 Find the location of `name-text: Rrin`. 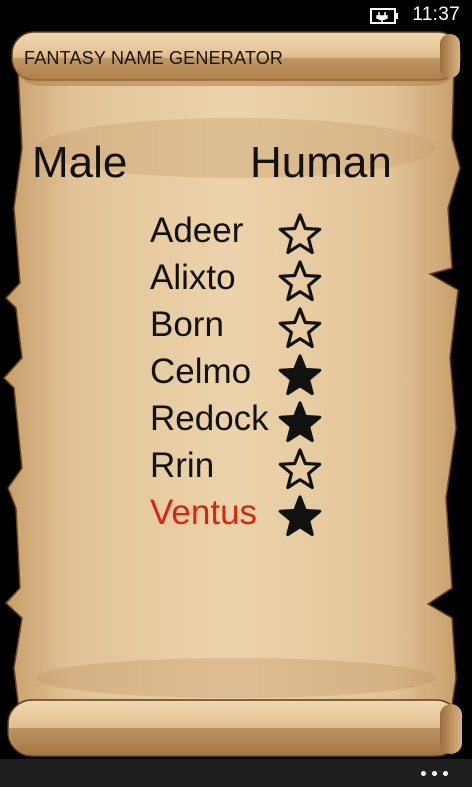

name-text: Rrin is located at coordinates (182, 465).